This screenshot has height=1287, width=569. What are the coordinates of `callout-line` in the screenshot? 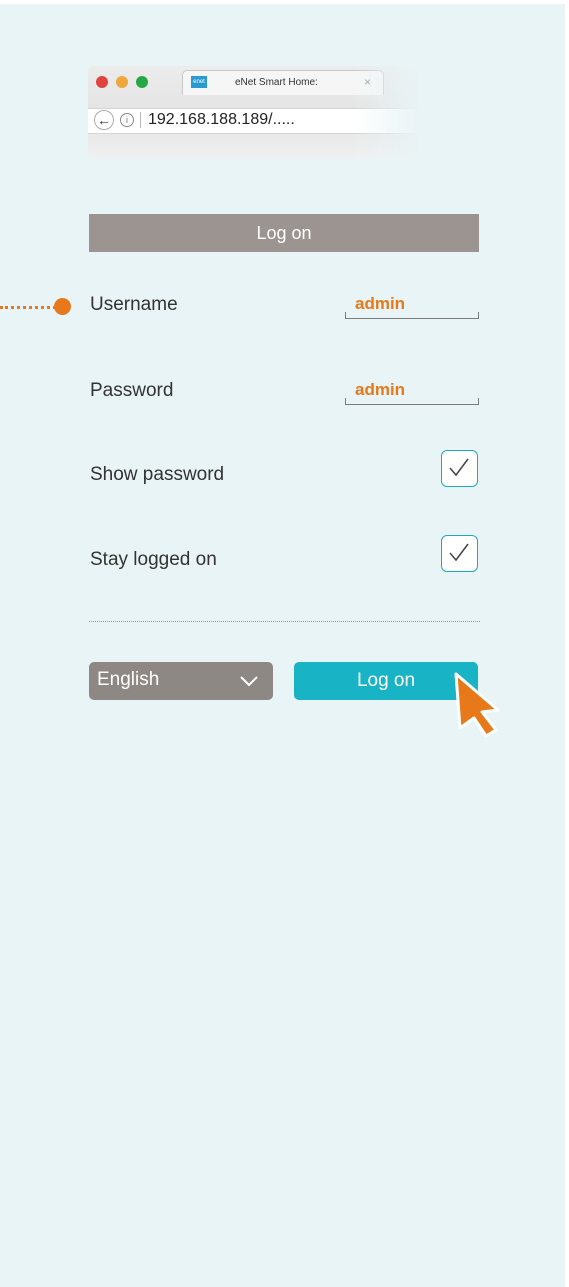 It's located at (28, 307).